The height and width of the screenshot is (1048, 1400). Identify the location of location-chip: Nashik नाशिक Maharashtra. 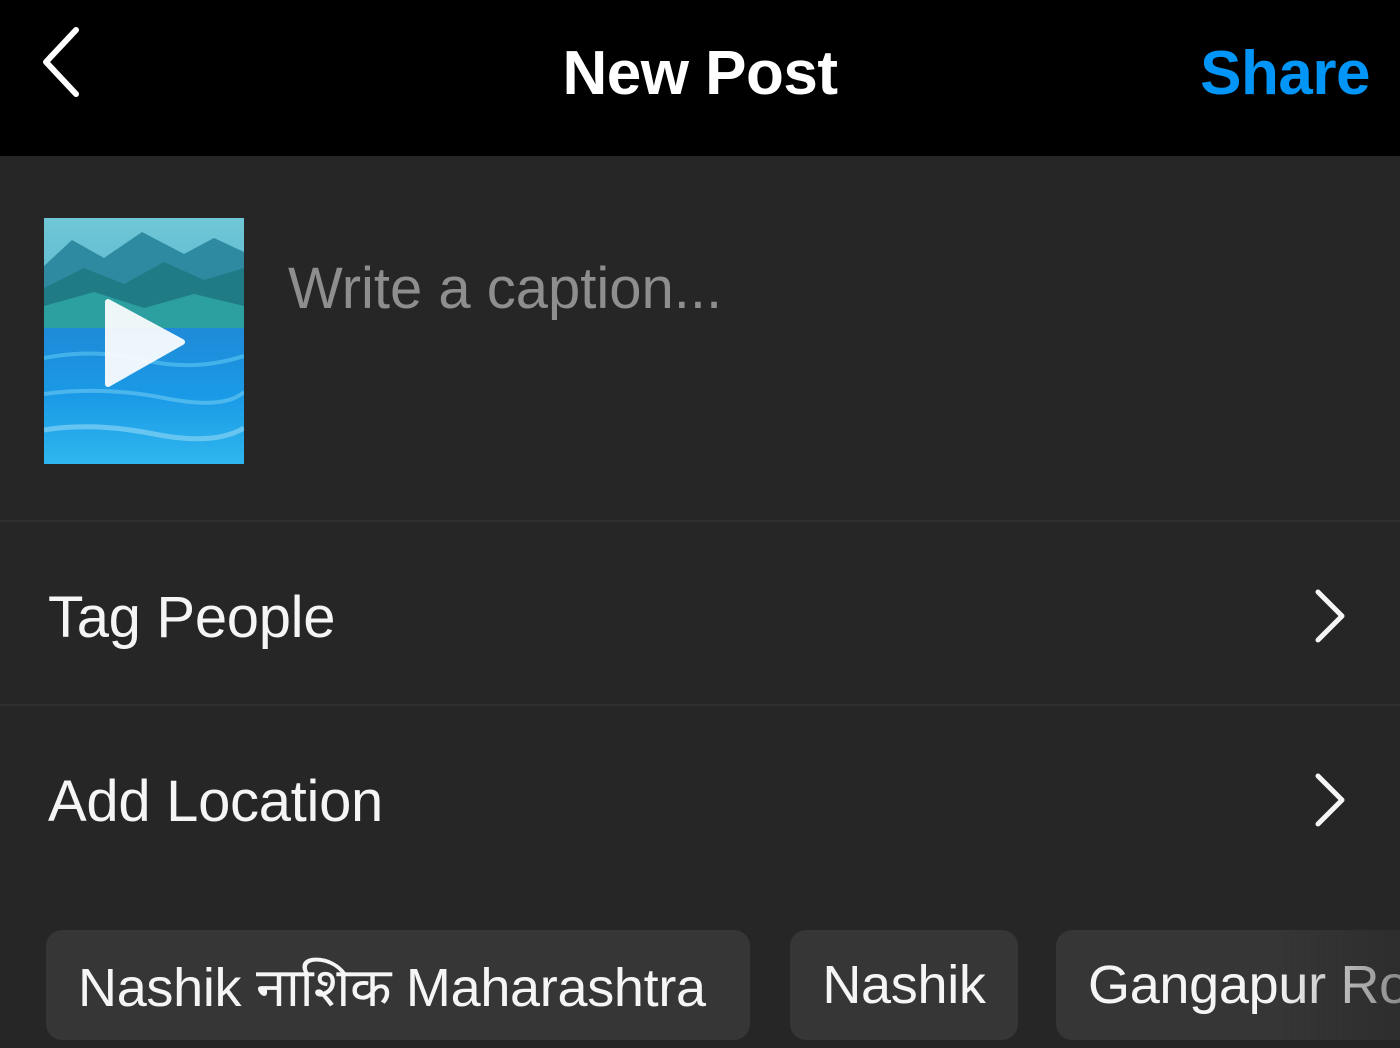
(398, 985).